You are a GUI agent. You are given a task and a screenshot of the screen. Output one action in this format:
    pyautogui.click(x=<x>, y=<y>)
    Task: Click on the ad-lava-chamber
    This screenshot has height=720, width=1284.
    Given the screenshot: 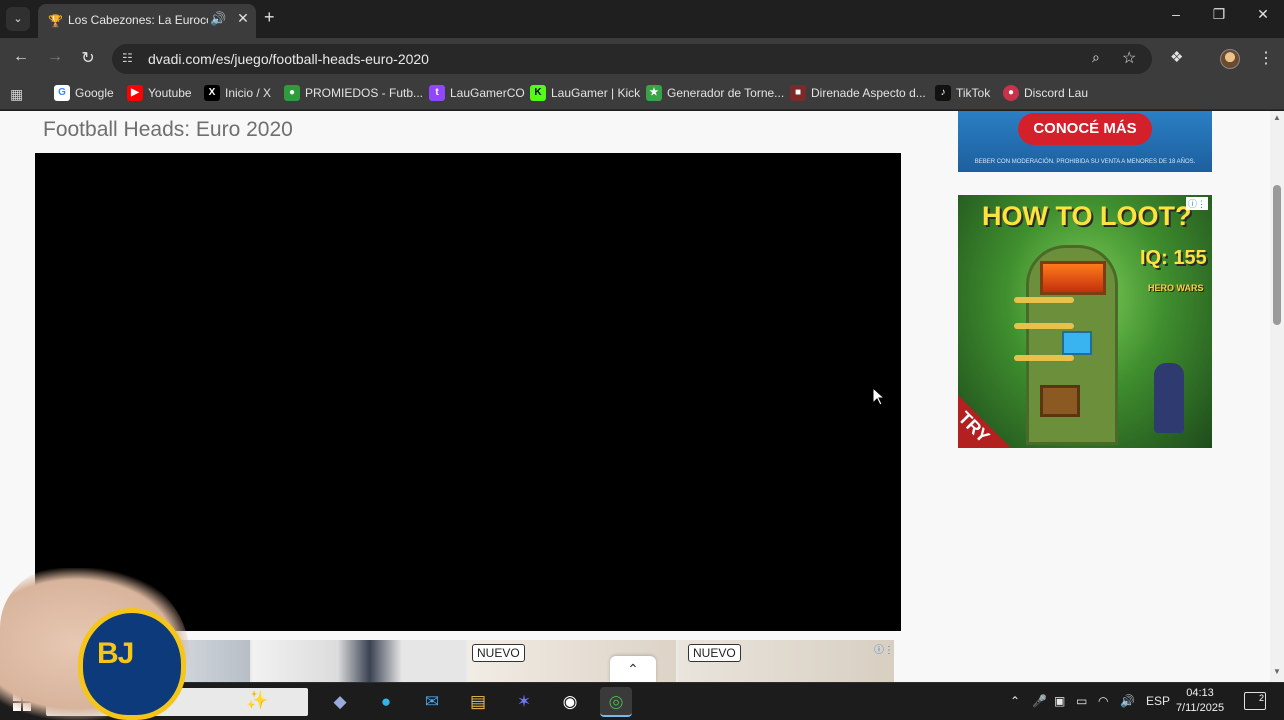 What is the action you would take?
    pyautogui.click(x=1073, y=278)
    